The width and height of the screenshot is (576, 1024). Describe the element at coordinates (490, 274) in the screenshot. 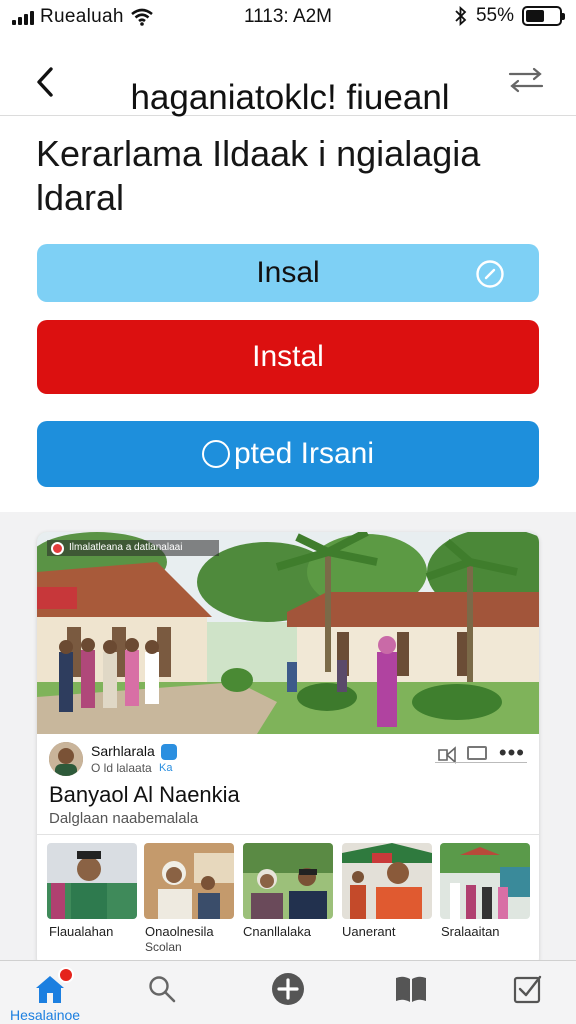

I see `check-circle-icon` at that location.